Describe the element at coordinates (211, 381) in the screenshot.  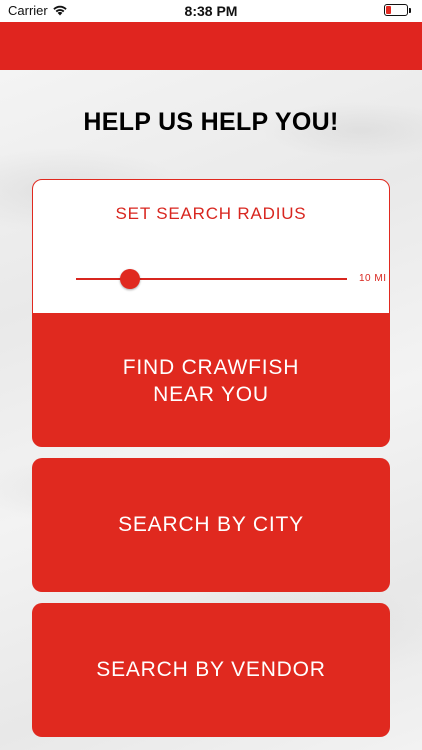
I see `find-crawfish-button: FIND CRAWFISH NEAR YOU` at that location.